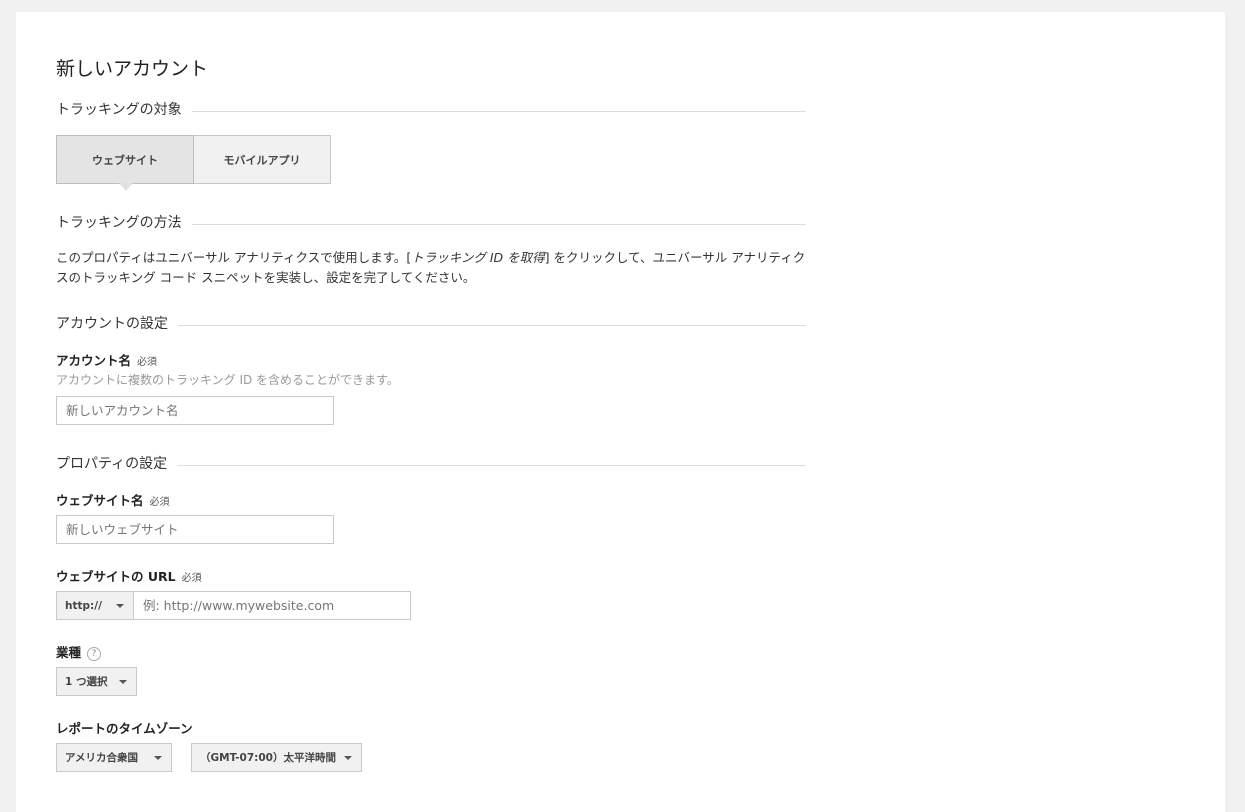 The height and width of the screenshot is (812, 1245). I want to click on website-name-input, so click(195, 529).